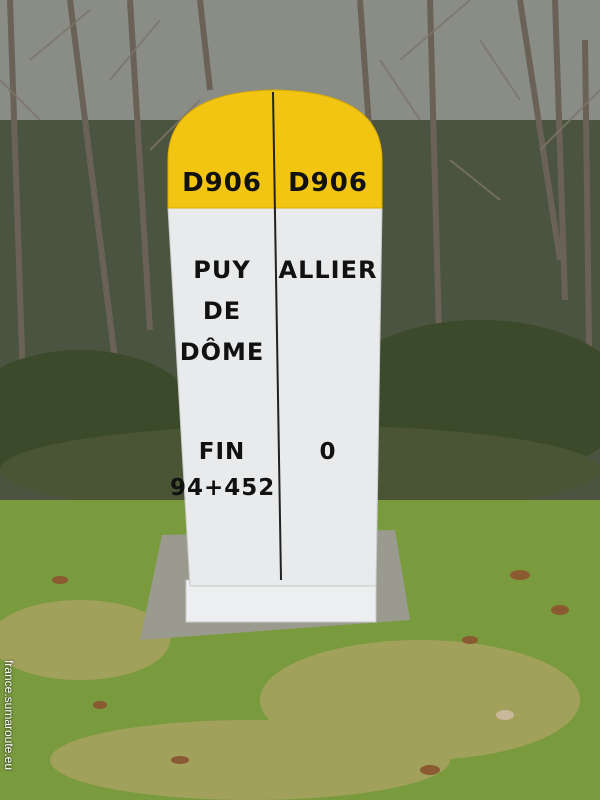  What do you see at coordinates (222, 270) in the screenshot?
I see `left-department-line: PUY` at bounding box center [222, 270].